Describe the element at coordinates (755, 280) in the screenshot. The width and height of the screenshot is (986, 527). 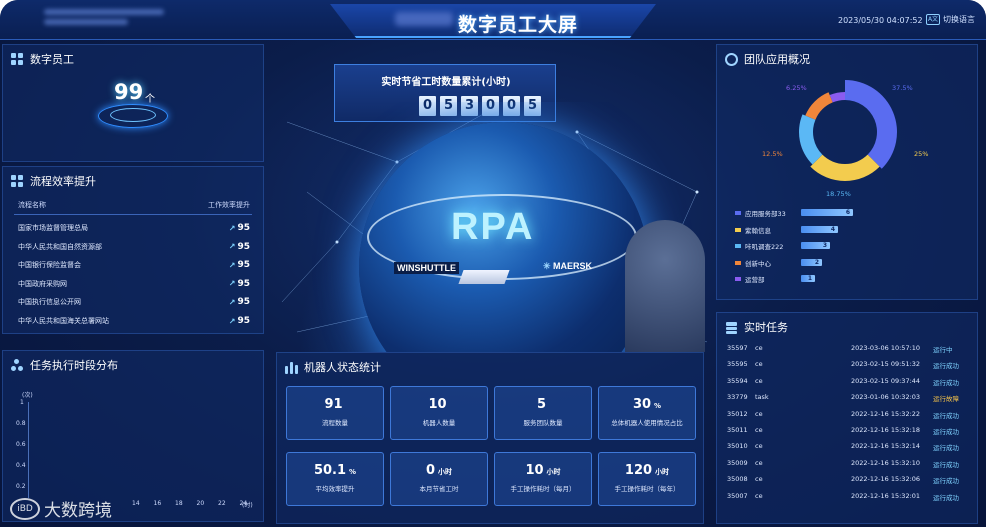
I see `legend-label: 运营部` at that location.